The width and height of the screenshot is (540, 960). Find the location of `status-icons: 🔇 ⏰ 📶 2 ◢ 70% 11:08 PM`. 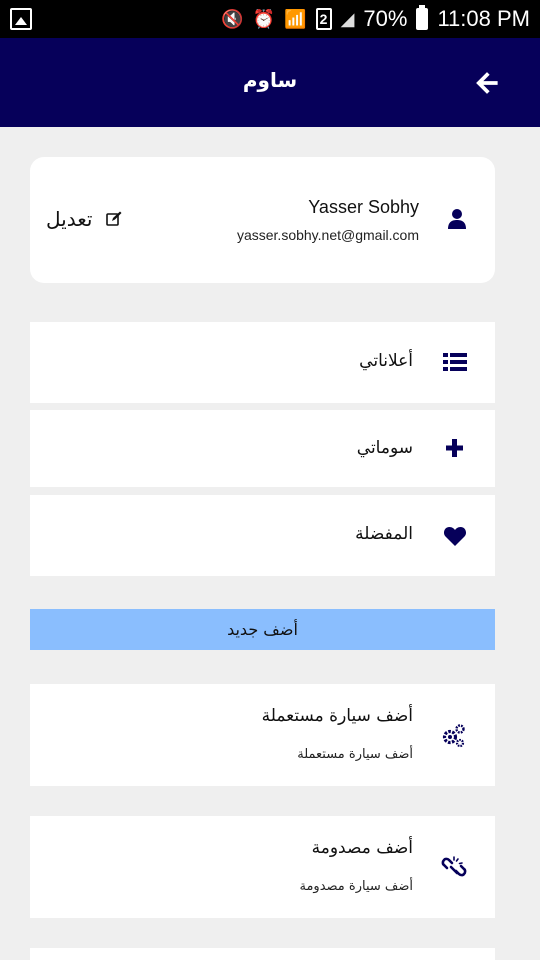

status-icons: 🔇 ⏰ 📶 2 ◢ 70% 11:08 PM is located at coordinates (375, 19).